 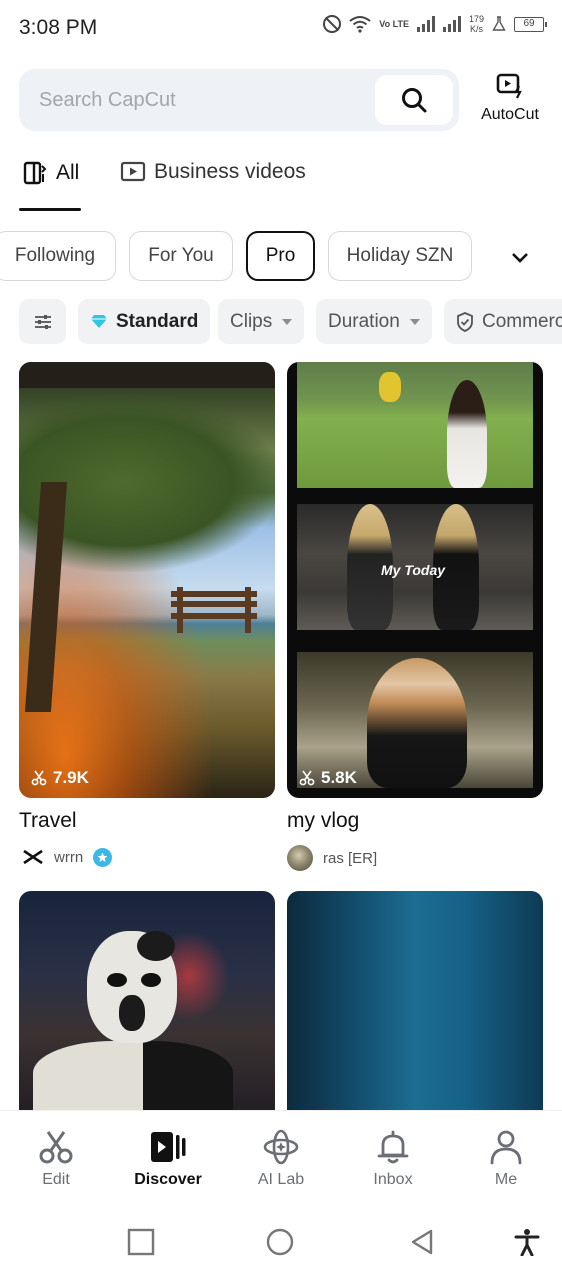 I want to click on tab-all: All, so click(x=50, y=173).